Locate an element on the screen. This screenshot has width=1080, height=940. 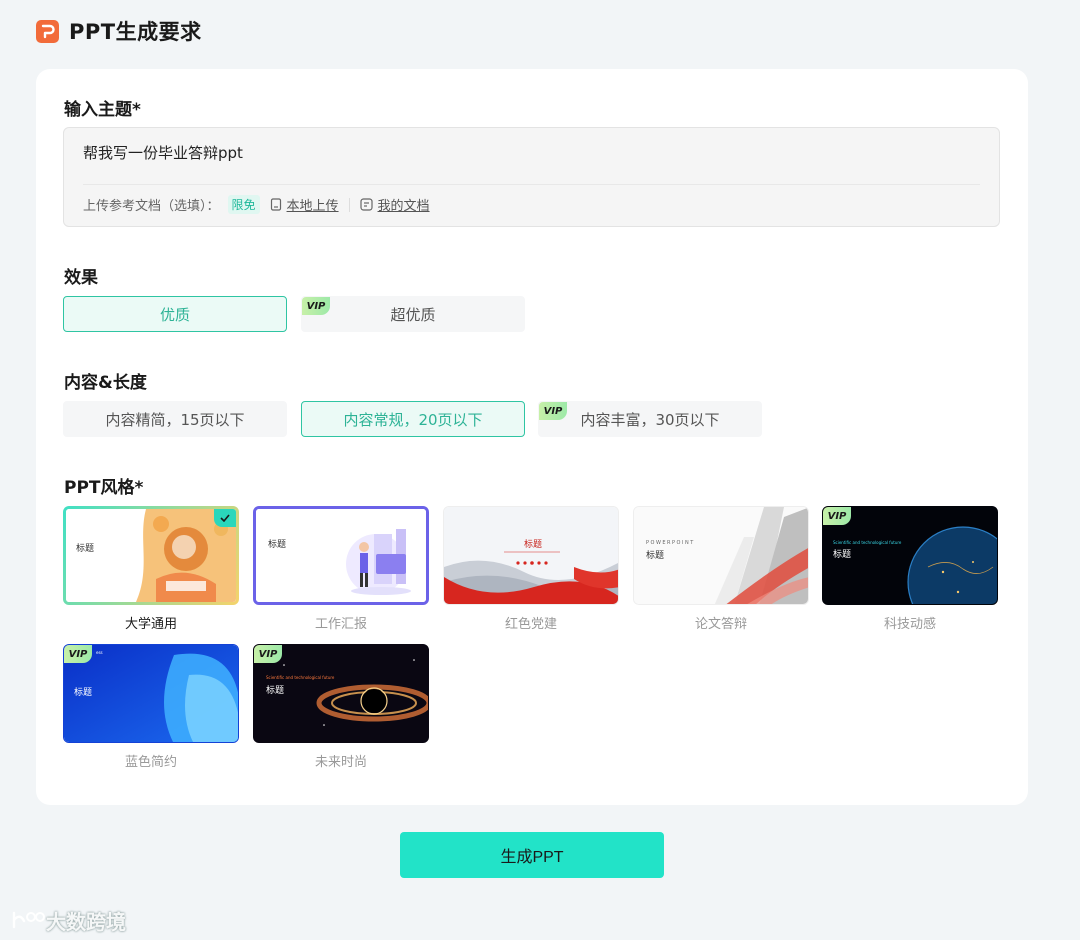
topic-input-box: 帮我写一份毕业答辩ppt 上传参考文档（选填）： 限免 本地上传 我的文档 is located at coordinates (531, 177).